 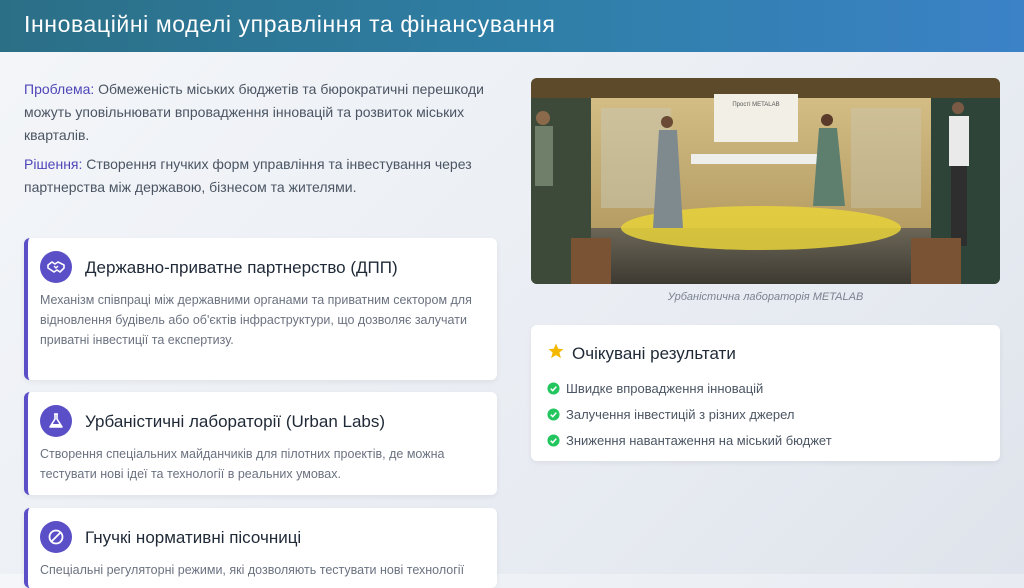 I want to click on handshake-icon, so click(x=56, y=267).